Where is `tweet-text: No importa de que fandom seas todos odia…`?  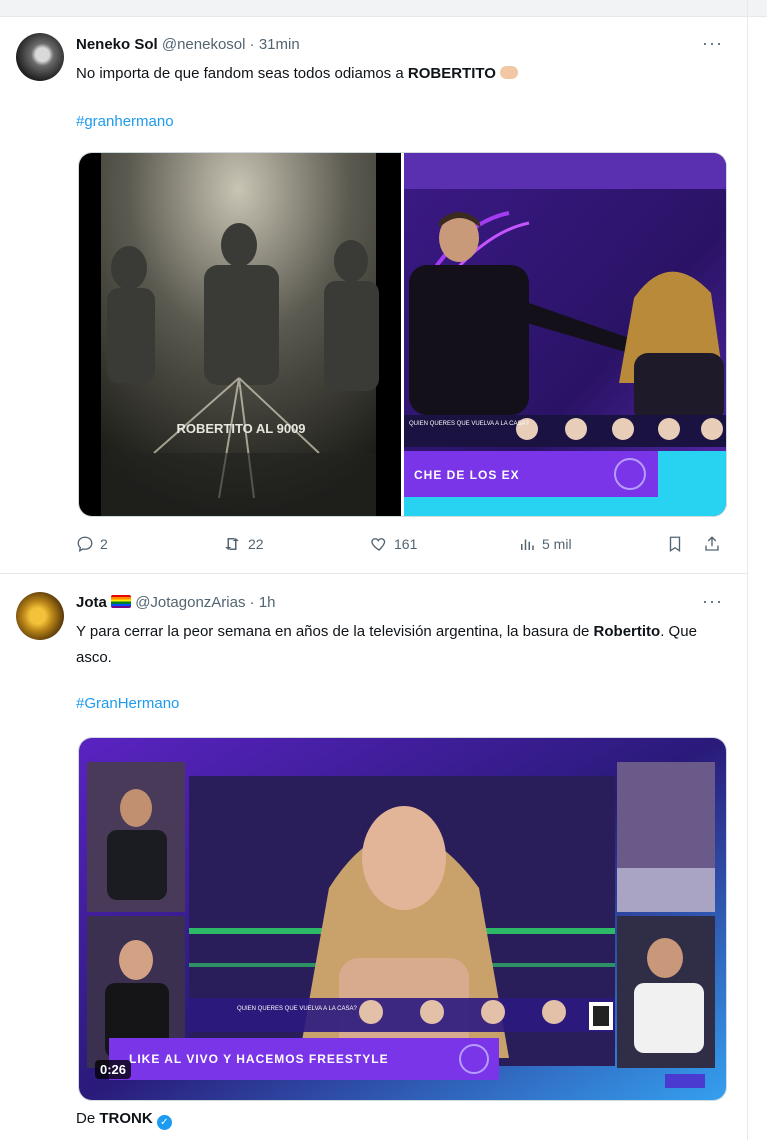
tweet-text: No importa de que fandom seas todos odia… is located at coordinates (401, 74).